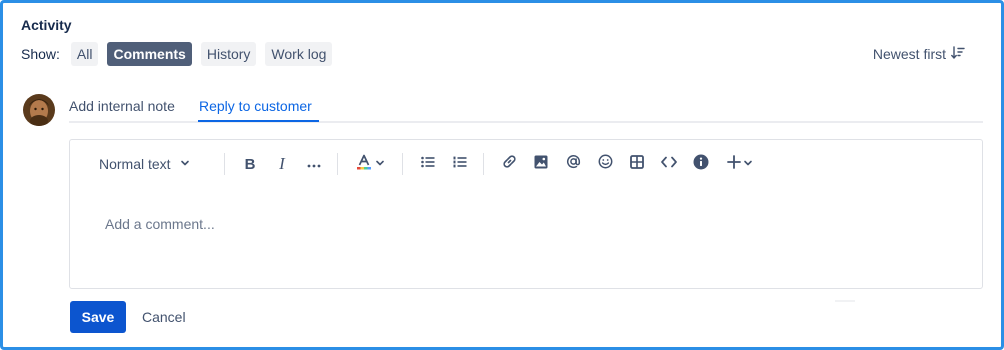 This screenshot has width=1004, height=350. I want to click on comment-type-tabs: Add internal note Reply to customer, so click(526, 109).